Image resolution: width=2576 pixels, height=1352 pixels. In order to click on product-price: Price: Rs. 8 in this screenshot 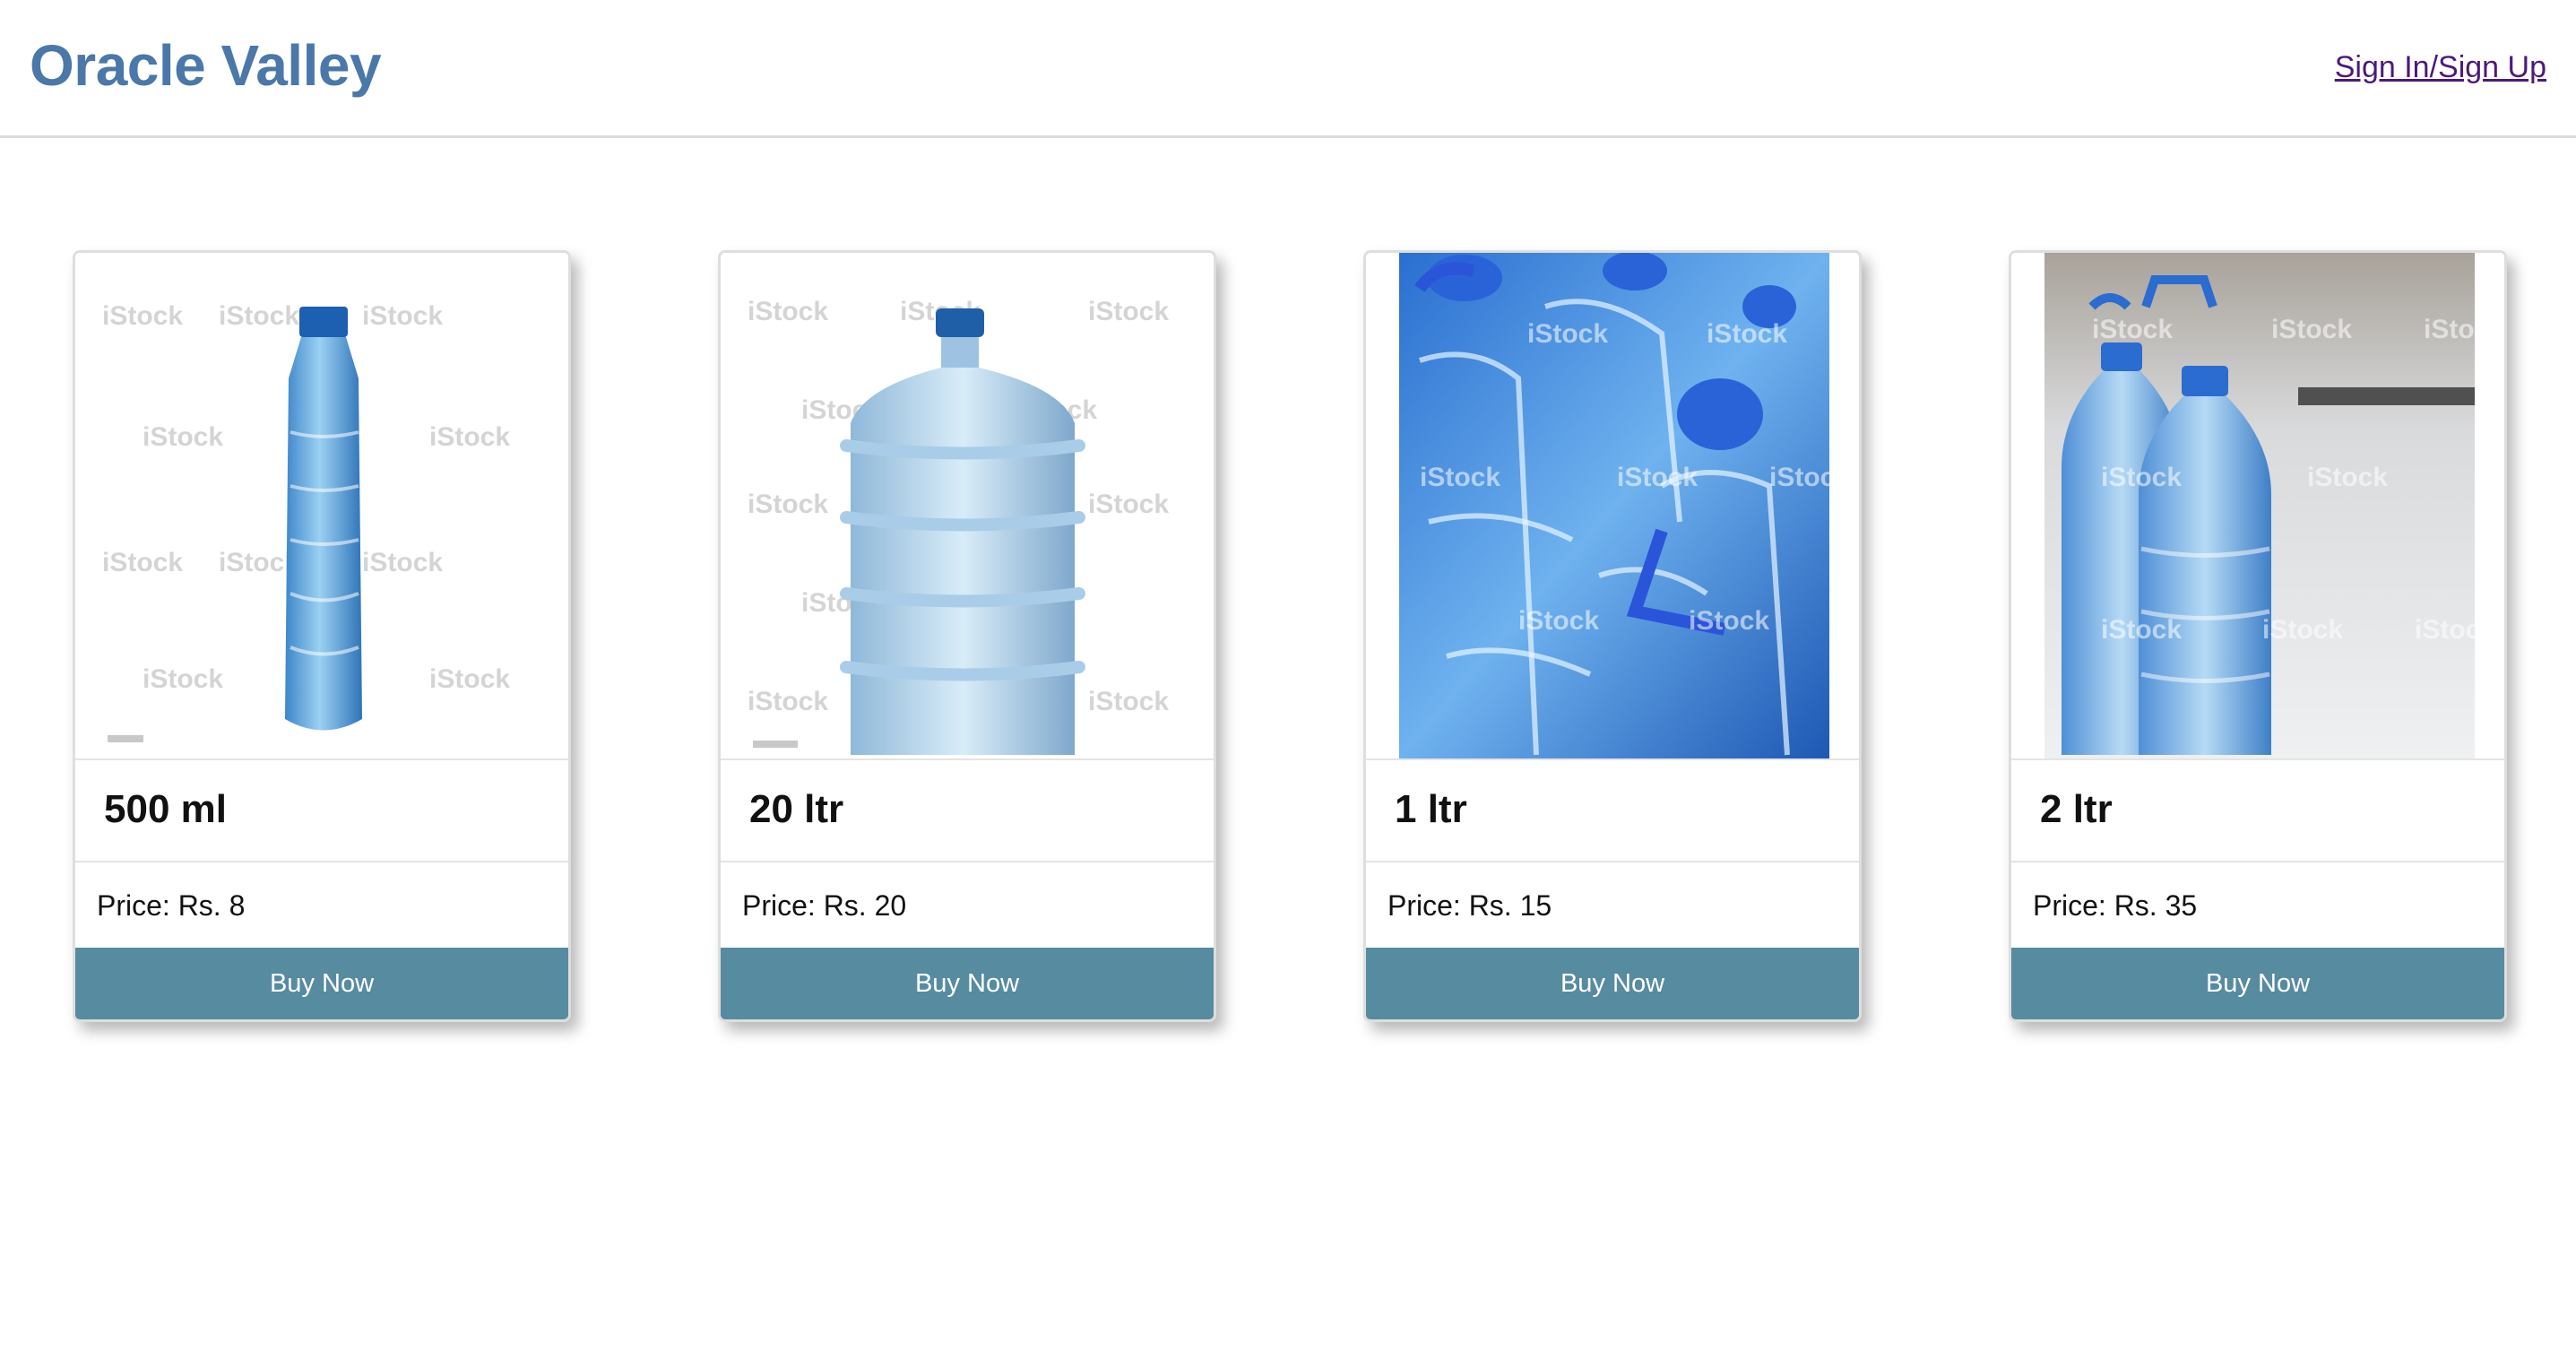, I will do `click(171, 906)`.